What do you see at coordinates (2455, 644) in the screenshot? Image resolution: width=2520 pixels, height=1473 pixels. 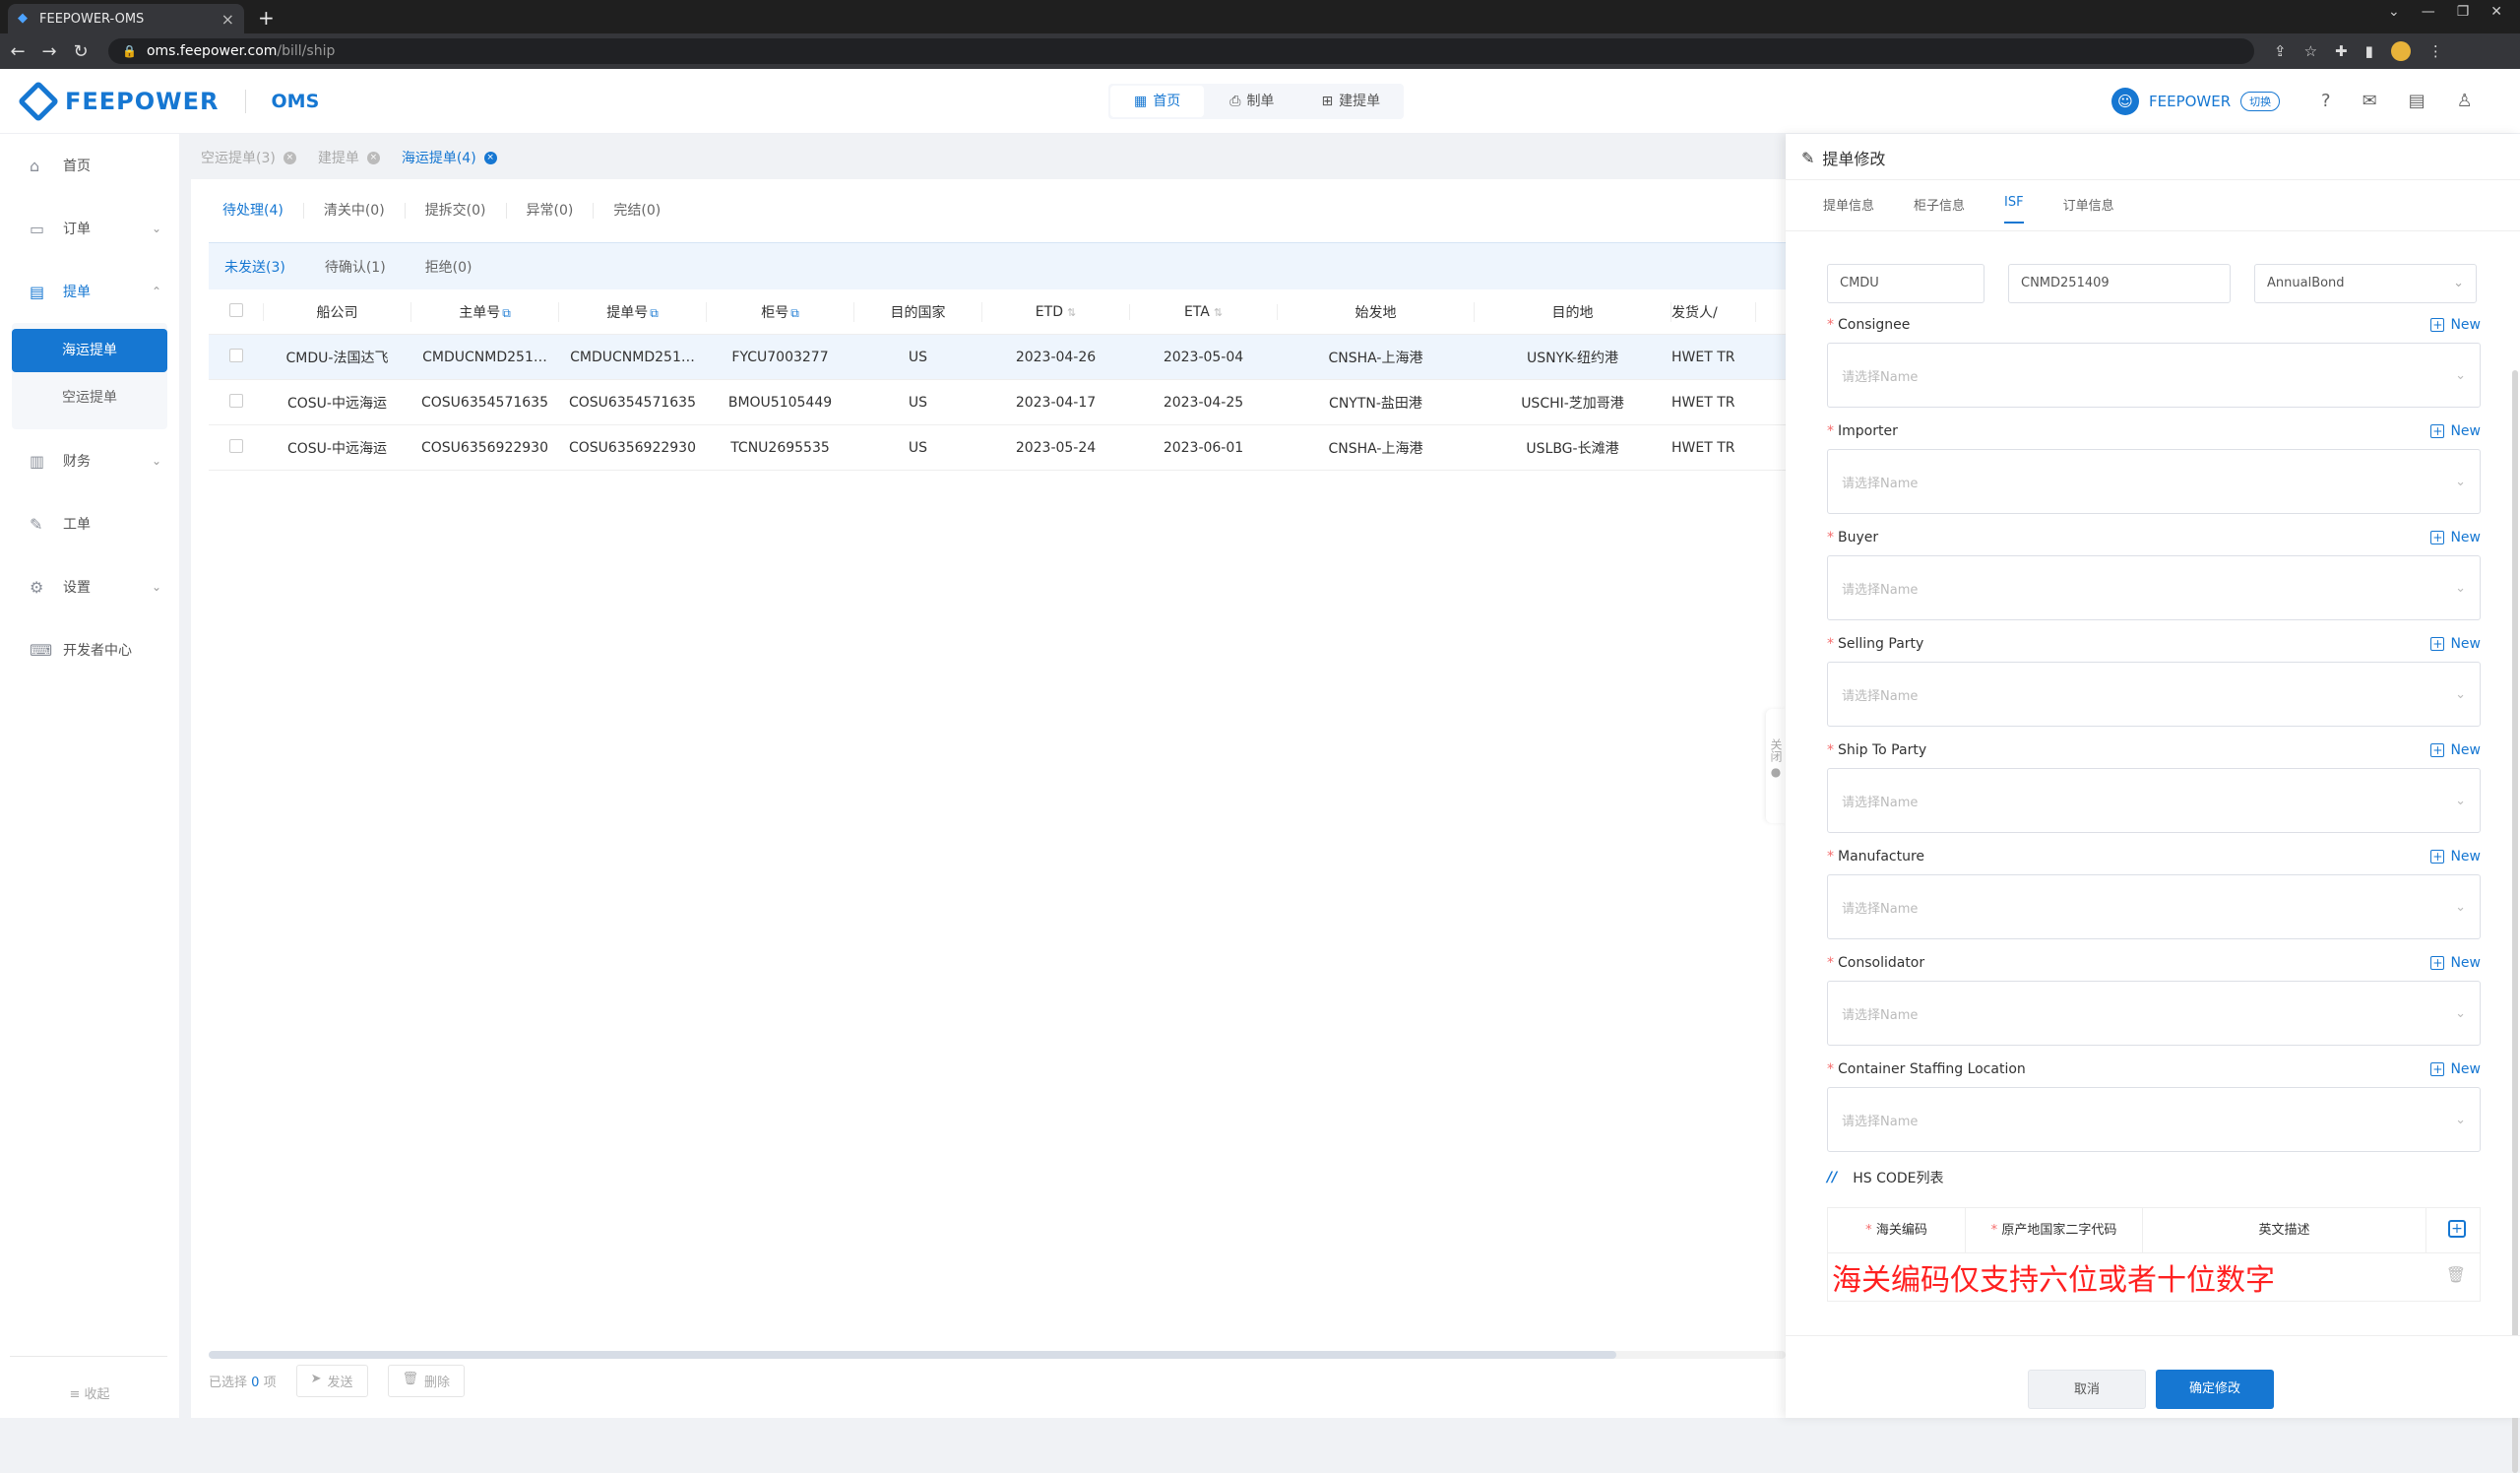 I see `new-selling-party-button: + New` at bounding box center [2455, 644].